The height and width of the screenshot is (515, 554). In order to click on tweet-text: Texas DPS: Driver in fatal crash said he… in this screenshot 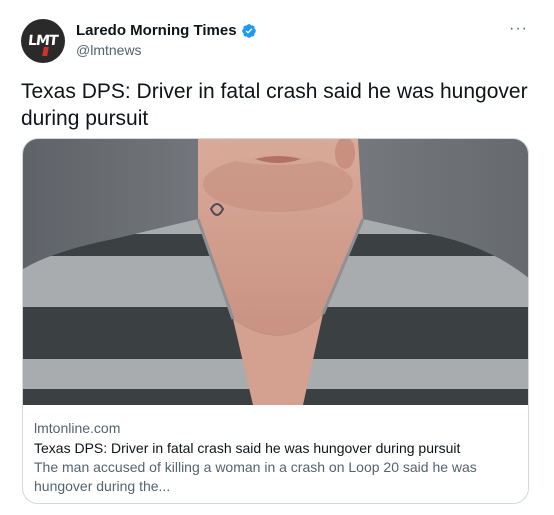, I will do `click(274, 105)`.